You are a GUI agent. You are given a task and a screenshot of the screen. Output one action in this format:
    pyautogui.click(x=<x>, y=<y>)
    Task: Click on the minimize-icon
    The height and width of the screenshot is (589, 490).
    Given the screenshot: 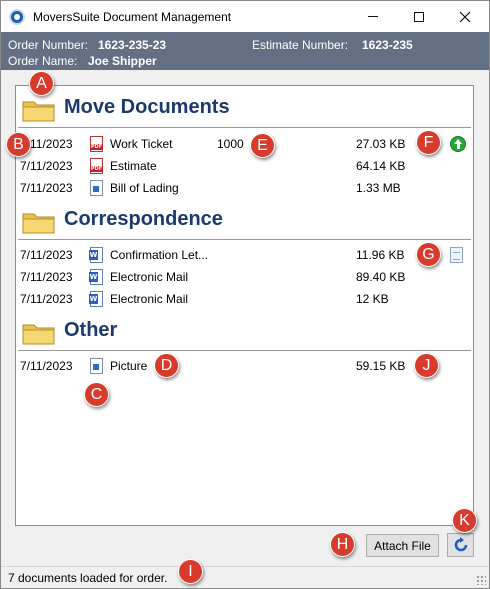 What is the action you would take?
    pyautogui.click(x=373, y=16)
    